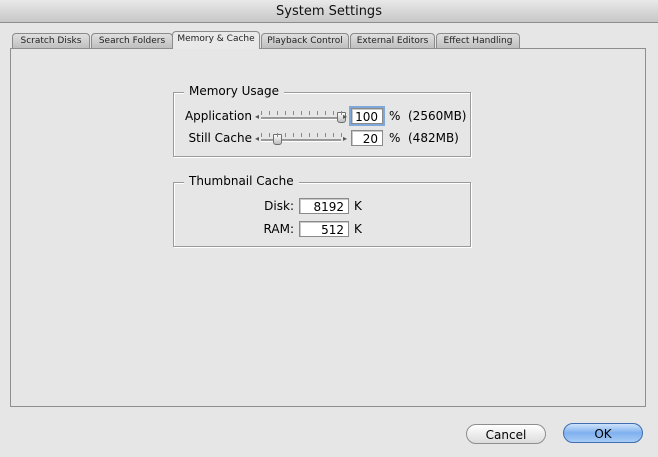 This screenshot has width=658, height=457. I want to click on slider-track, so click(301, 118).